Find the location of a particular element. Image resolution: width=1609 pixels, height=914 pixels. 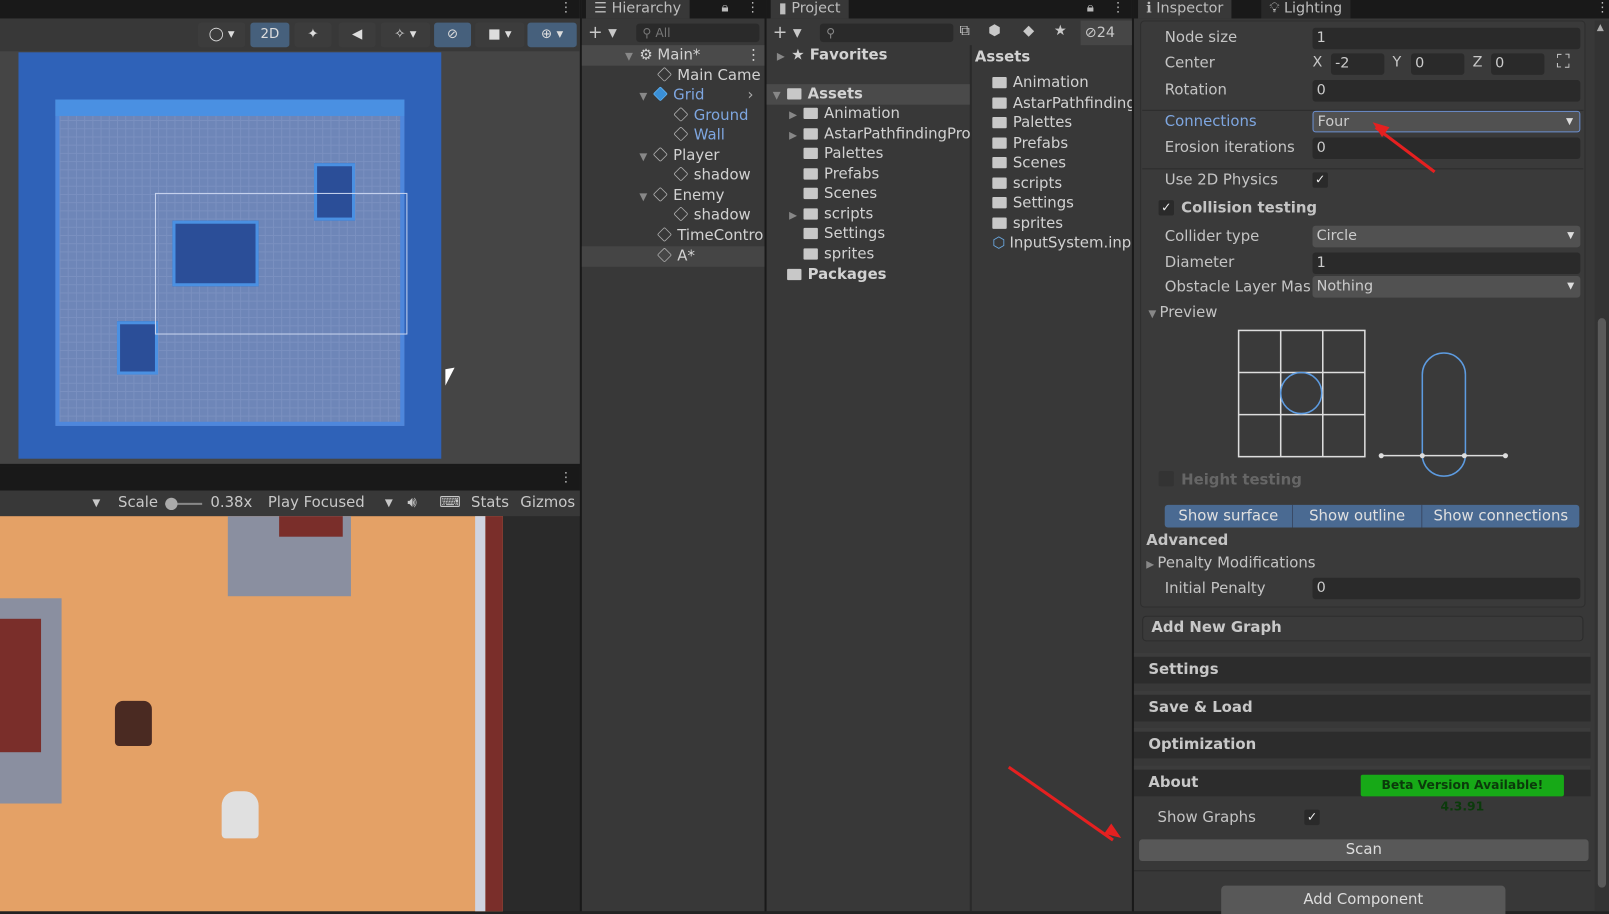

tree-folder: ▶ scripts is located at coordinates (831, 214).